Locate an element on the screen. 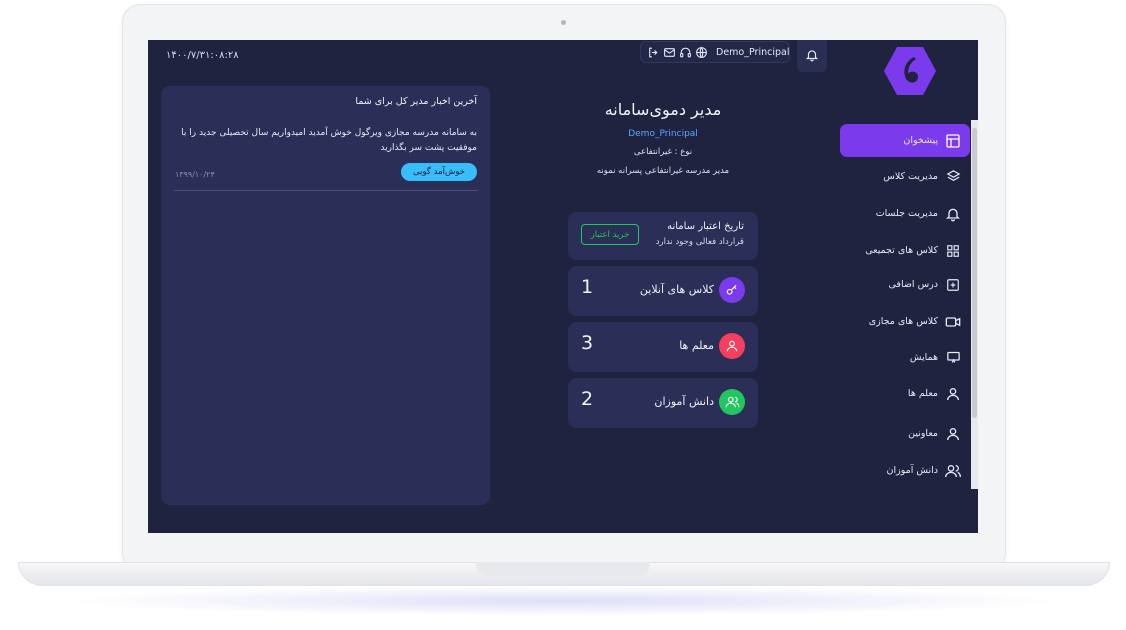 The image size is (1126, 630). laptop-notch is located at coordinates (563, 569).